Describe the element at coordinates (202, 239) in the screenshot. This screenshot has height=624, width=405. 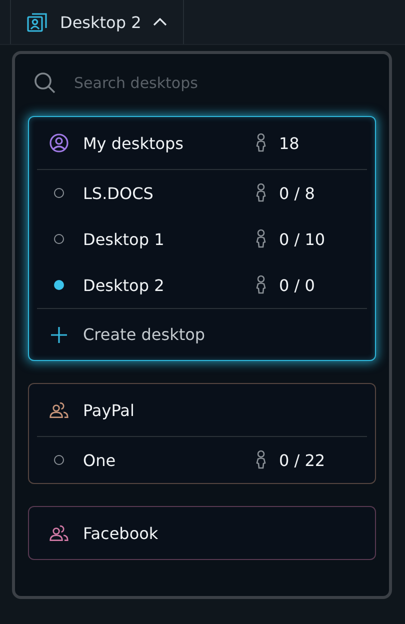
I see `desktop-item: Desktop 1 0 / 10` at that location.